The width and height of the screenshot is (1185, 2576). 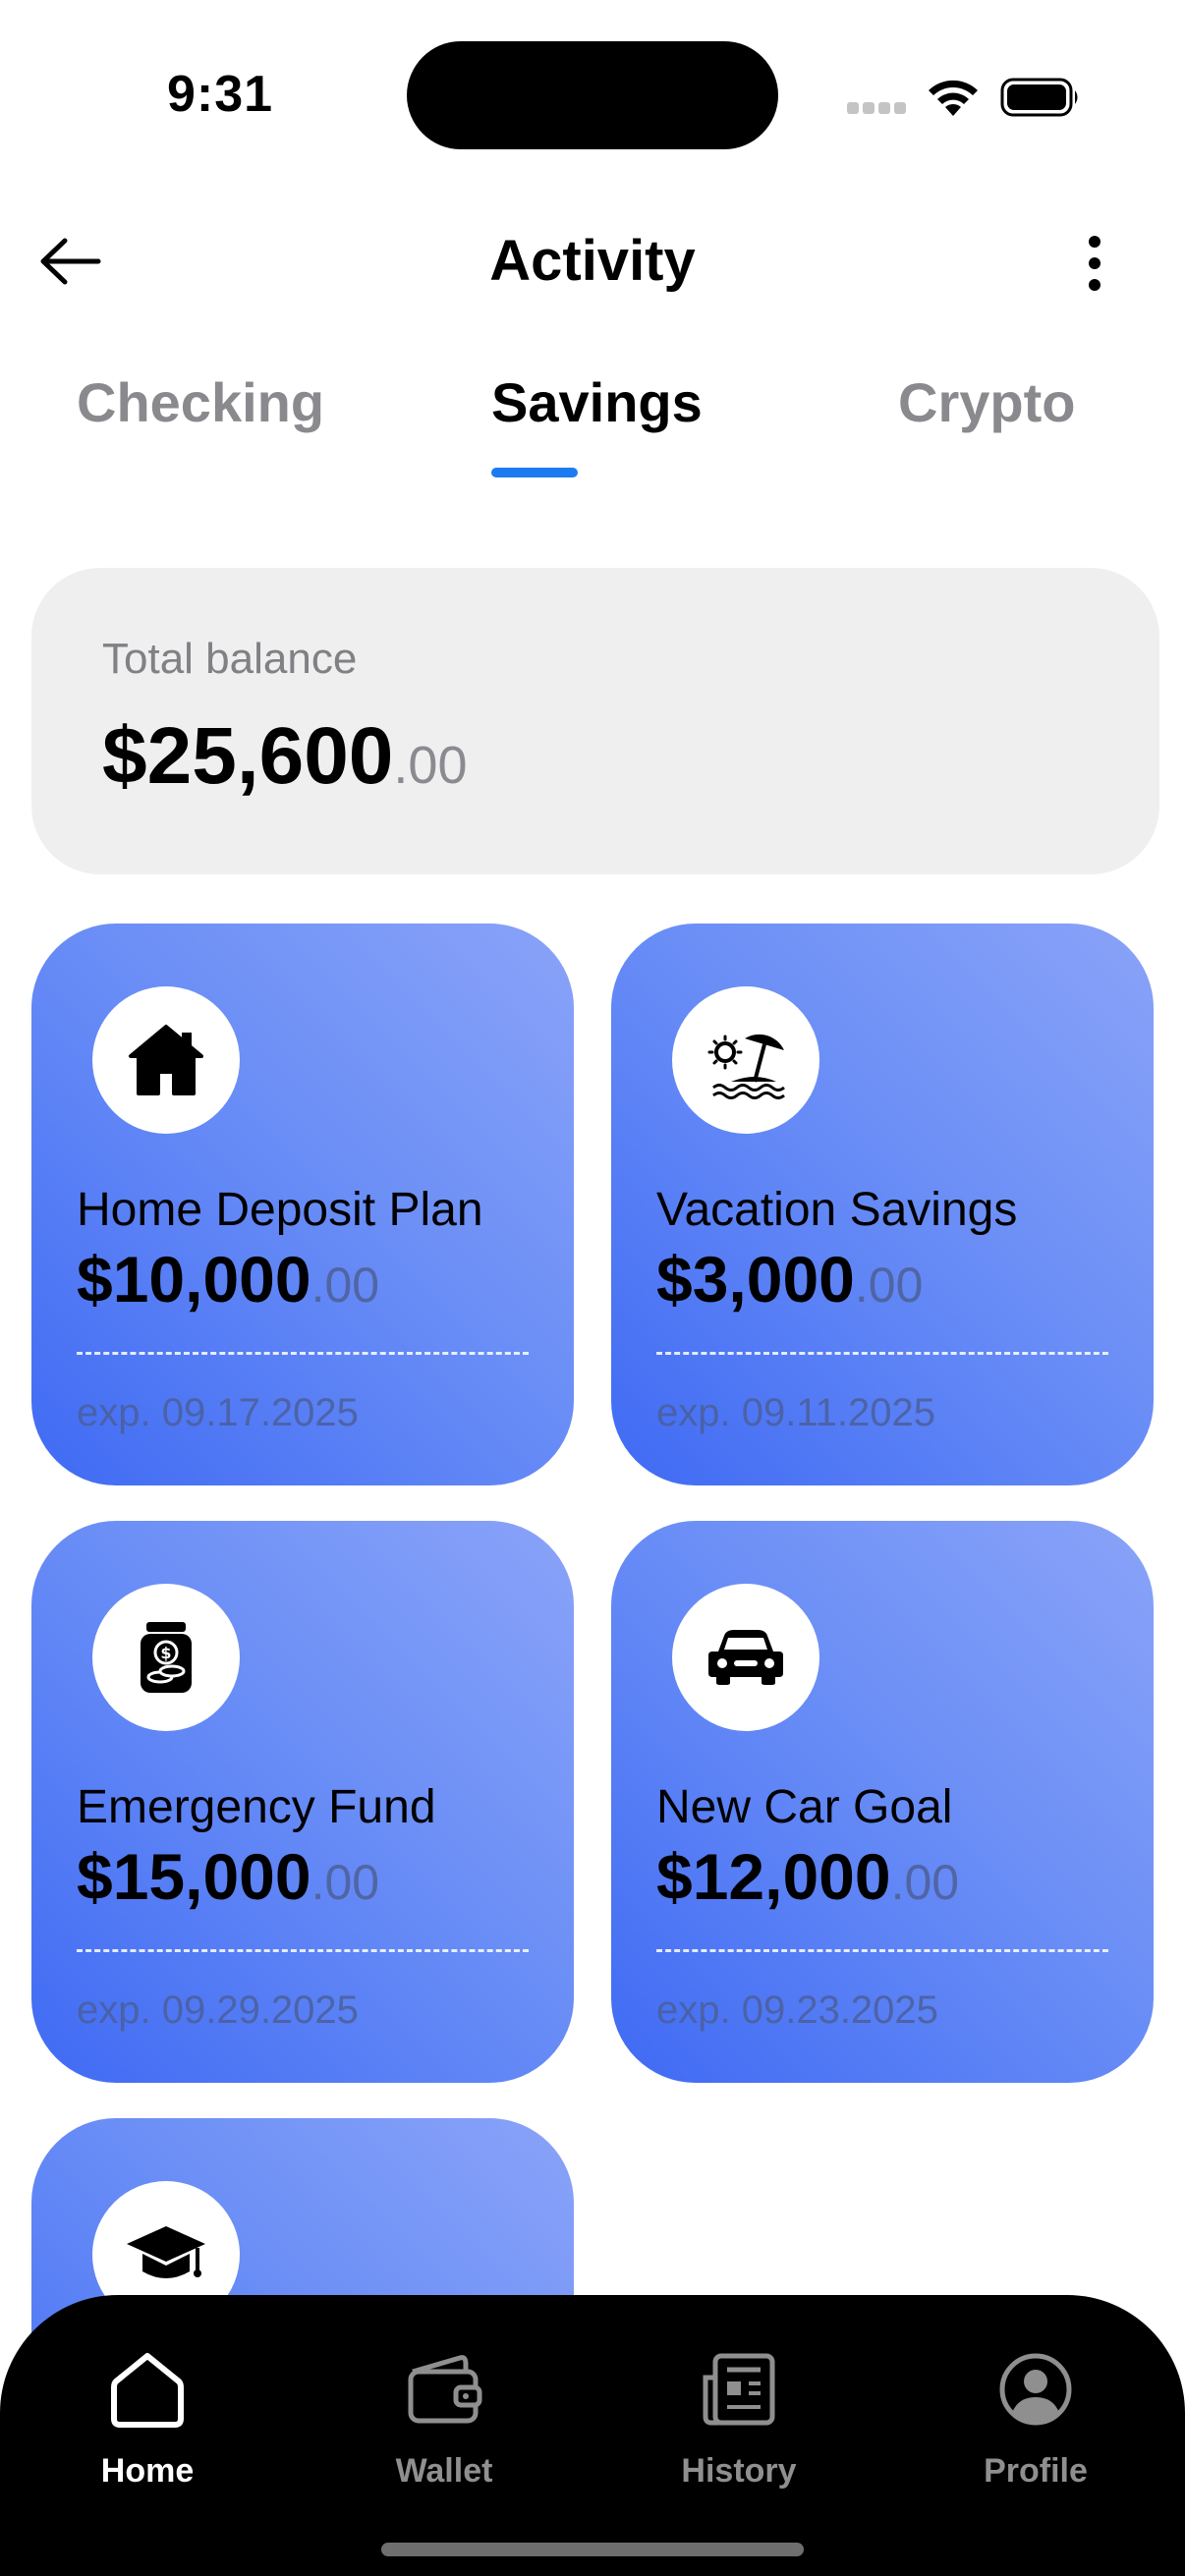 What do you see at coordinates (1039, 97) in the screenshot?
I see `battery-icon` at bounding box center [1039, 97].